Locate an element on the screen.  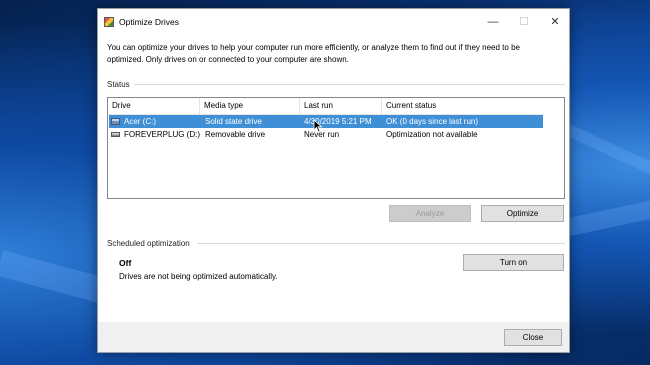
scheduled-group-label: Scheduled optimization is located at coordinates (148, 243).